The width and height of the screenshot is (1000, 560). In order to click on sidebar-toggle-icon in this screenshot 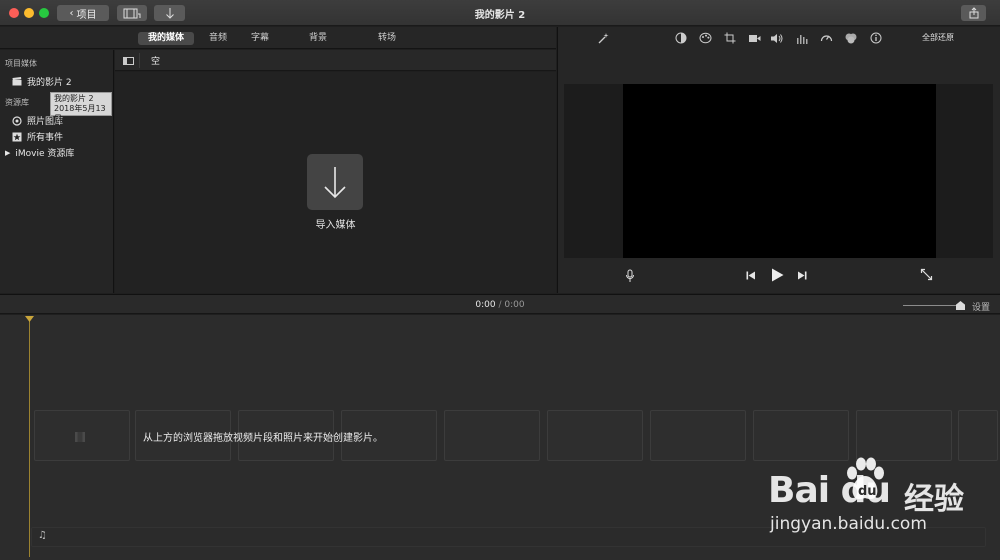, I will do `click(128, 60)`.